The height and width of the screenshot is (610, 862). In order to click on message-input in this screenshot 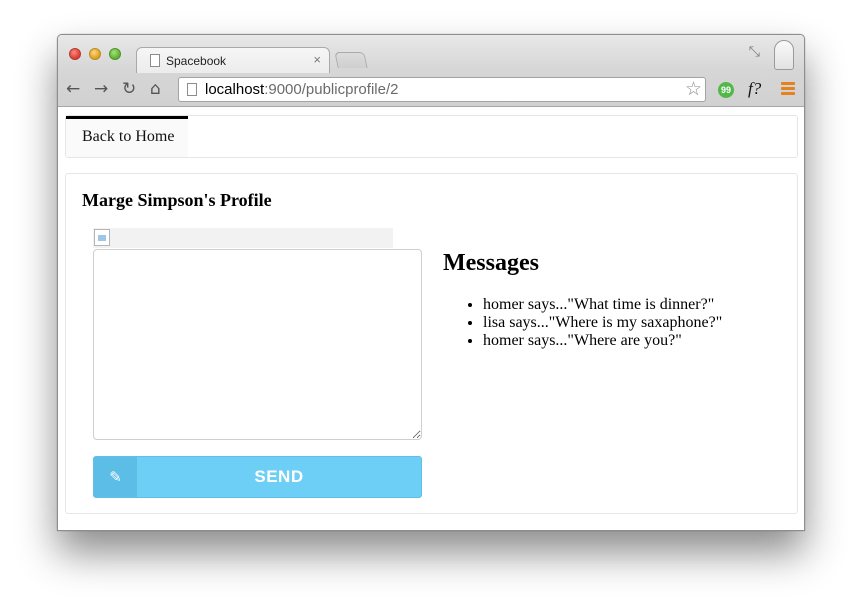, I will do `click(257, 344)`.